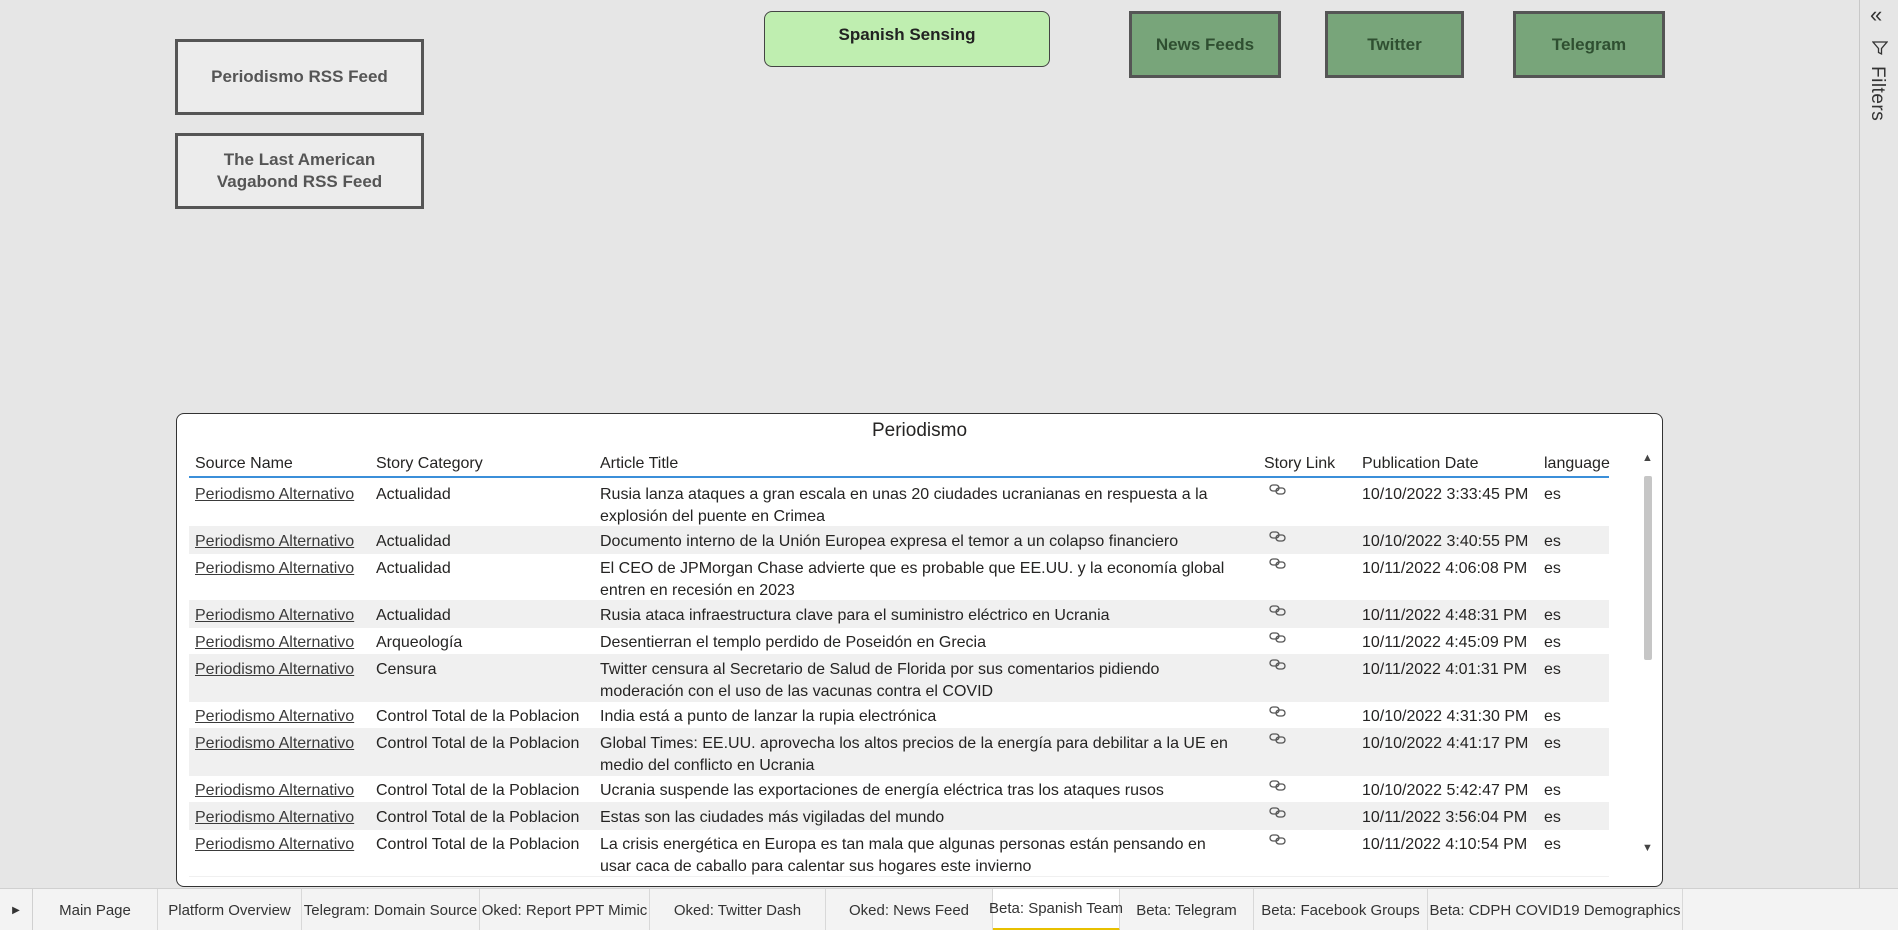 This screenshot has height=930, width=1898. What do you see at coordinates (1056, 909) in the screenshot?
I see `tab-beta-spanish-team: Beta: Spanish Team` at bounding box center [1056, 909].